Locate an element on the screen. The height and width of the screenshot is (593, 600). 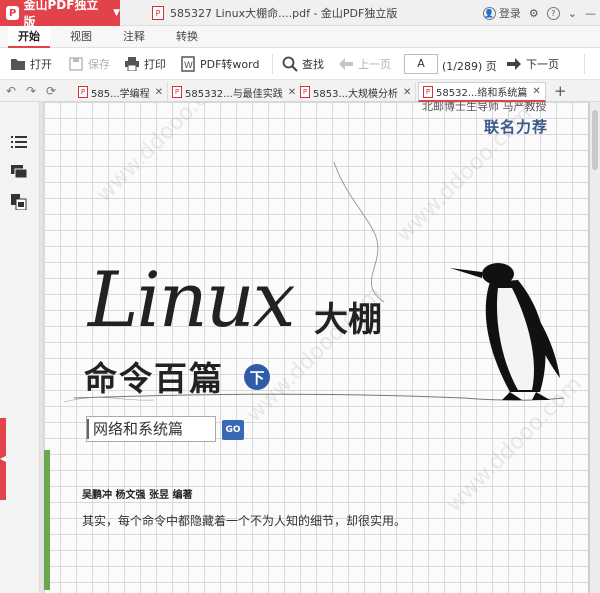
sidebar-collapse-handle: ◀ is located at coordinates (3, 459).